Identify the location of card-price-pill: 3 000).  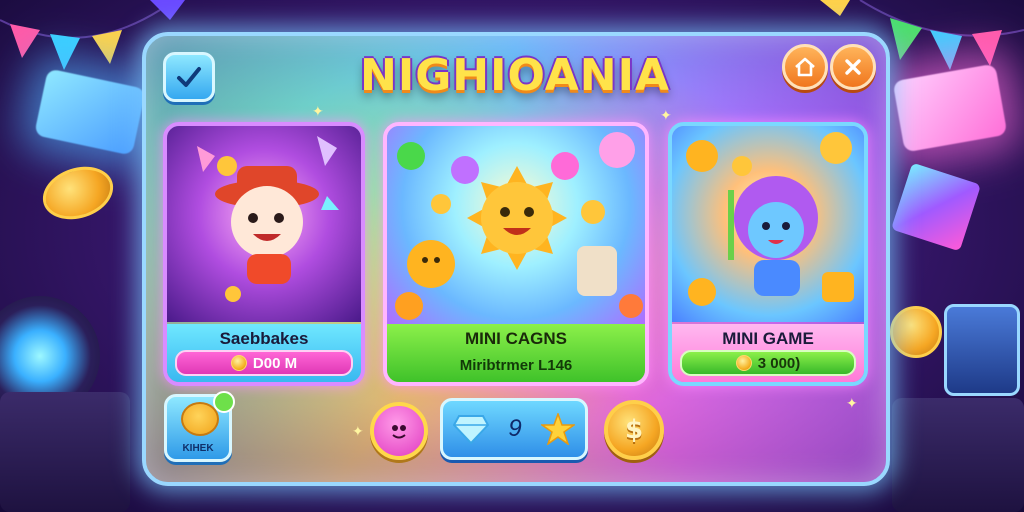
(768, 363).